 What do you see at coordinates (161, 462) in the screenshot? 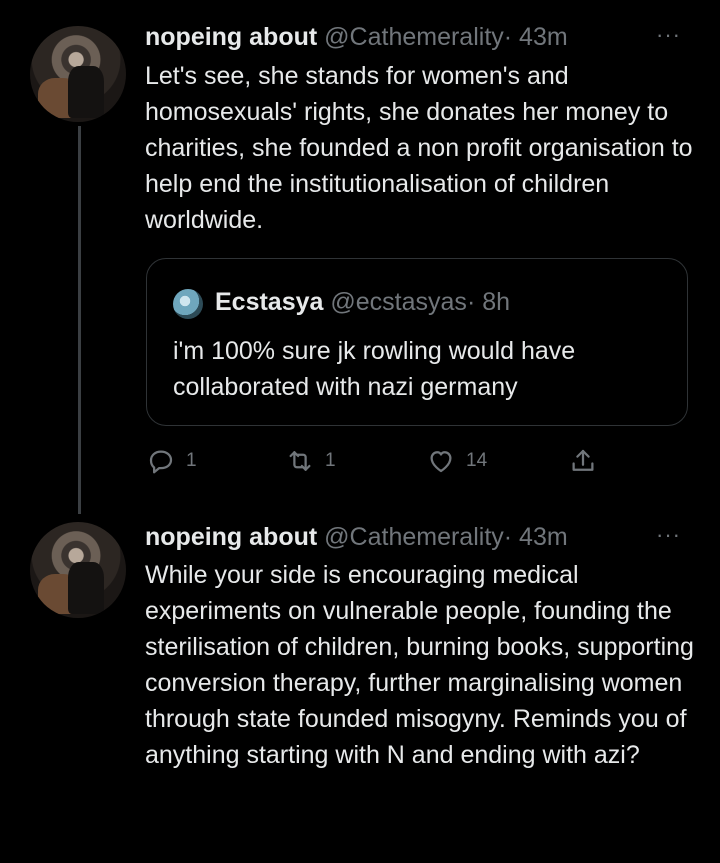
I see `reply-icon` at bounding box center [161, 462].